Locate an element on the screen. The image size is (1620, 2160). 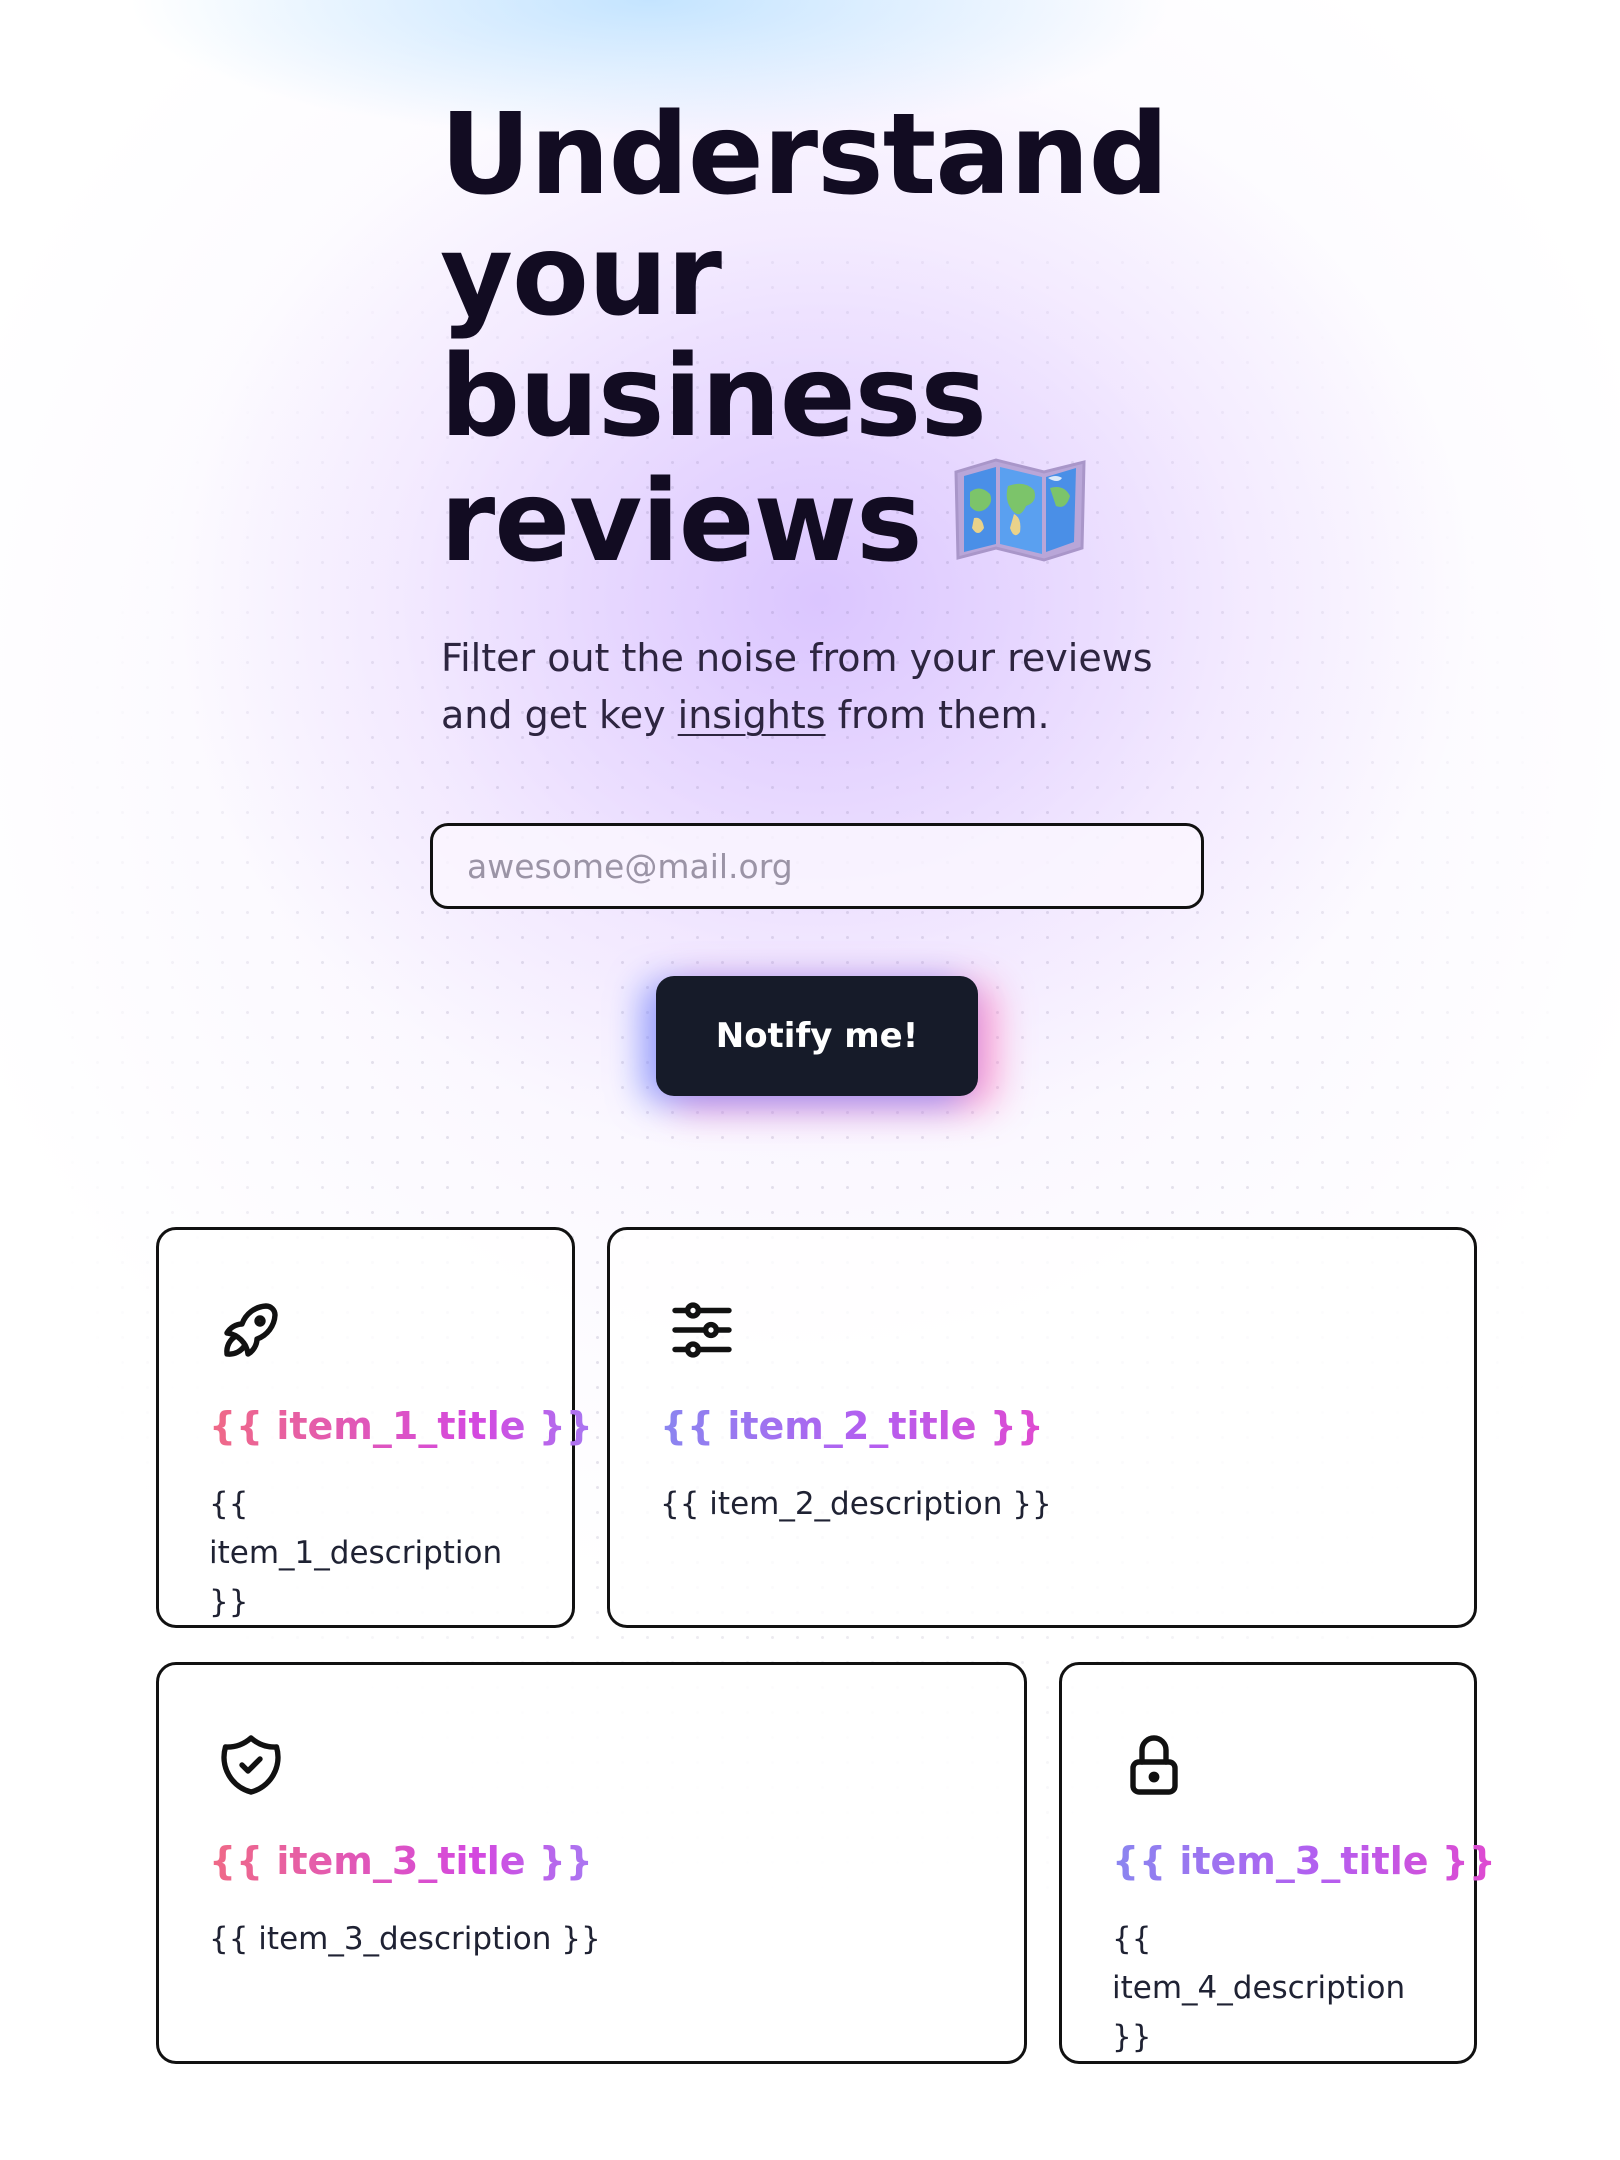
feature-description-2: {{ item_2_description }} is located at coordinates (856, 1504).